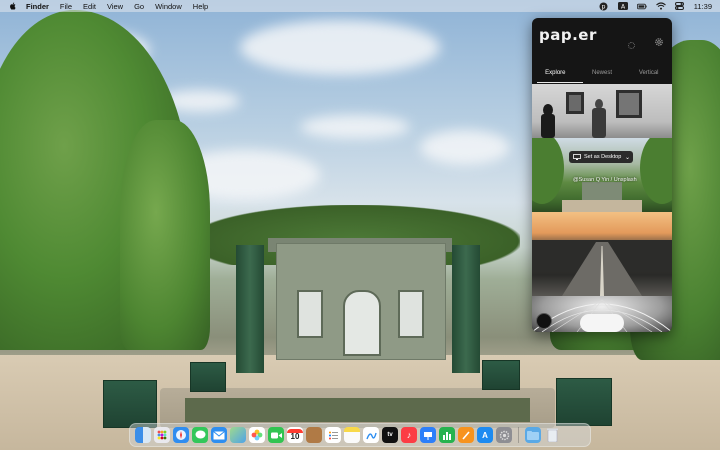  I want to click on fountain-water, so click(357, 410).